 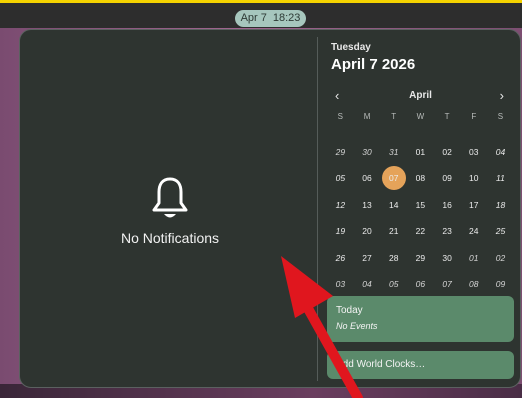 I want to click on calendar-day-number: 30, so click(x=447, y=257).